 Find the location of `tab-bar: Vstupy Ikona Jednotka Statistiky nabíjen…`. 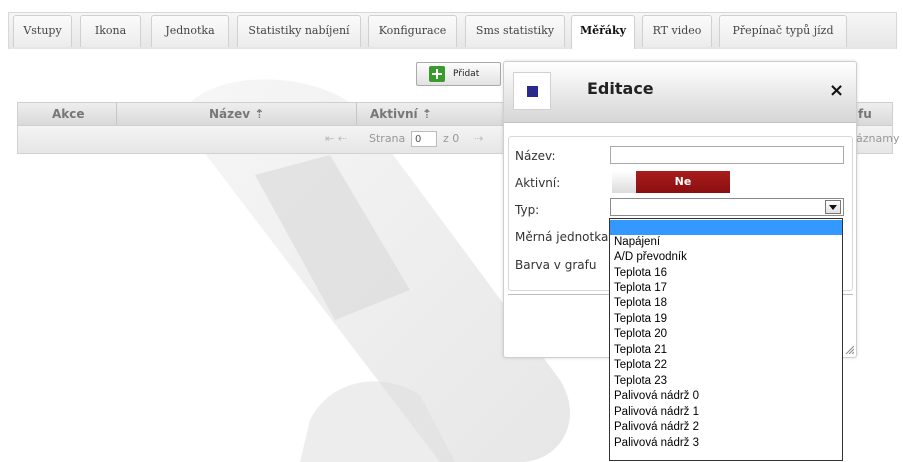

tab-bar: Vstupy Ikona Jednotka Statistiky nabíjen… is located at coordinates (451, 24).